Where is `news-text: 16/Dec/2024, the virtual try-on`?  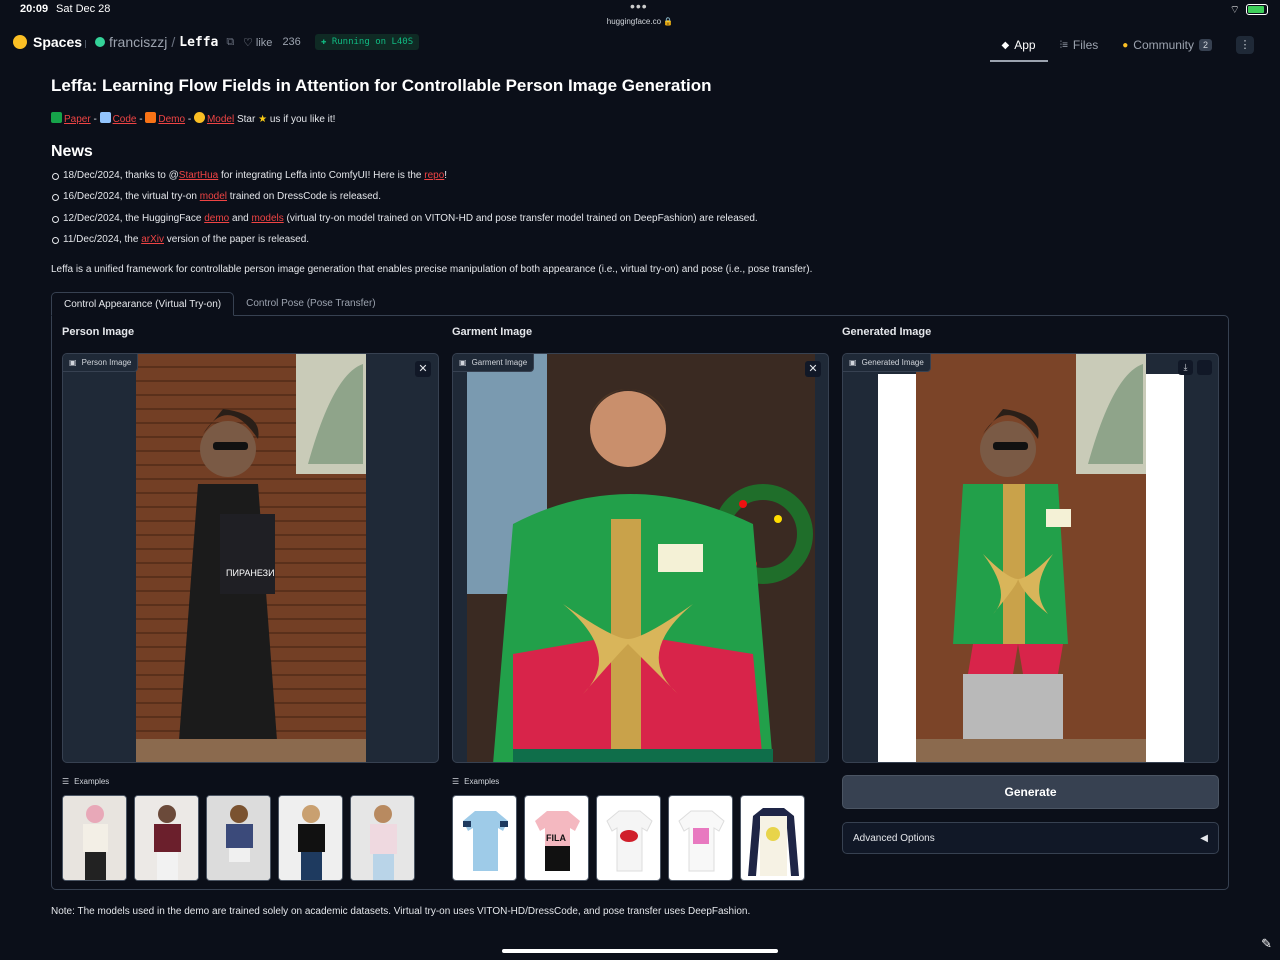 news-text: 16/Dec/2024, the virtual try-on is located at coordinates (131, 197).